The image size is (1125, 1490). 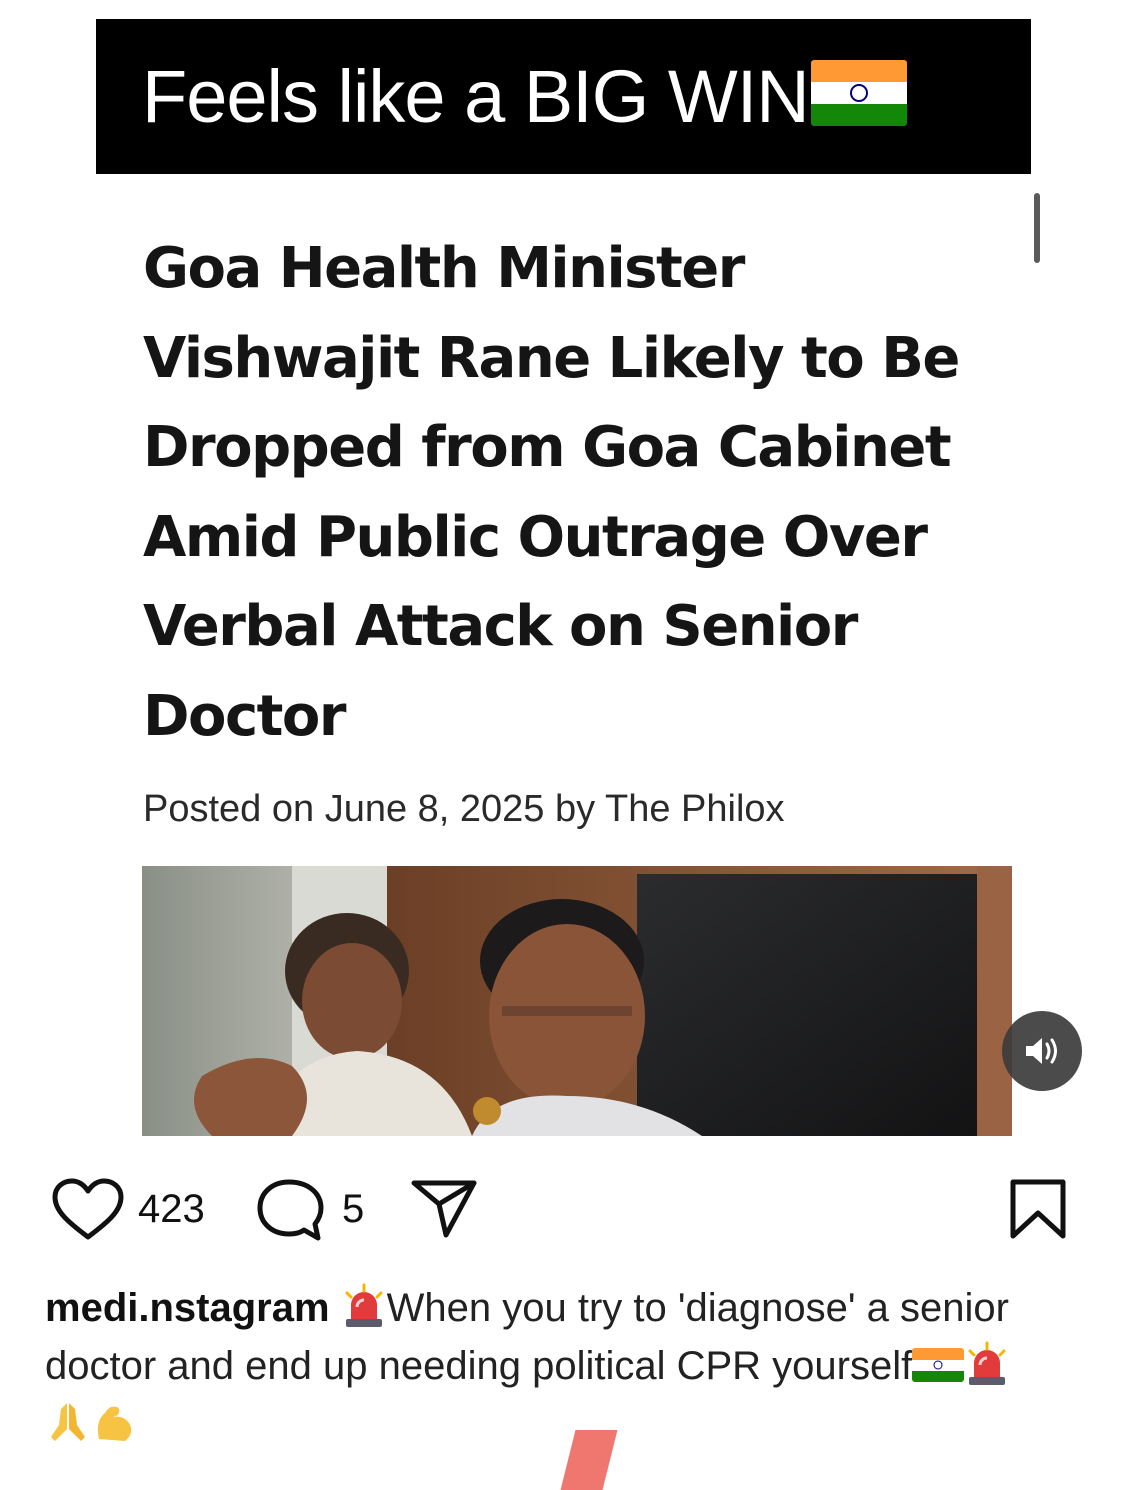 What do you see at coordinates (1037, 228) in the screenshot?
I see `scrollbar` at bounding box center [1037, 228].